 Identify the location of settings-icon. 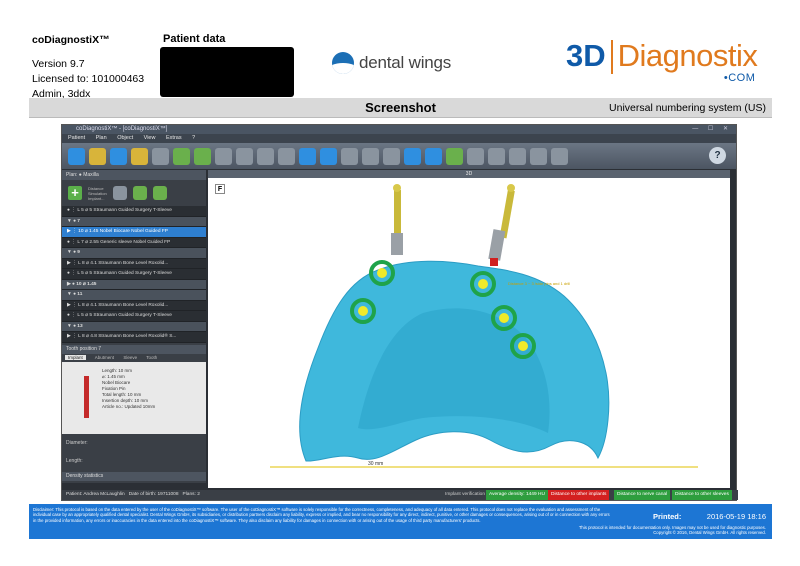
(559, 156).